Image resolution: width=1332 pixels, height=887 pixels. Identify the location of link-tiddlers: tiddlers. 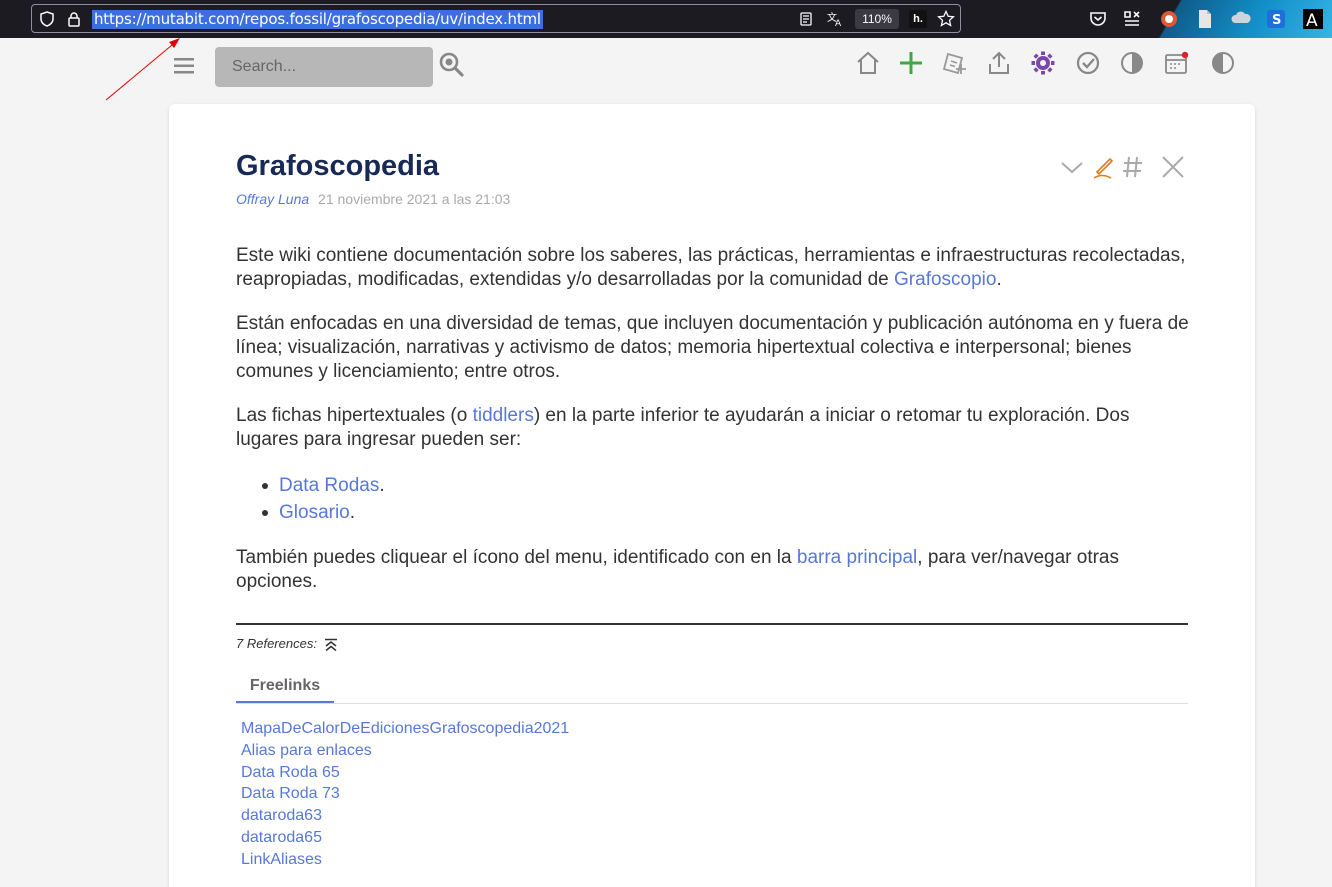
(503, 415).